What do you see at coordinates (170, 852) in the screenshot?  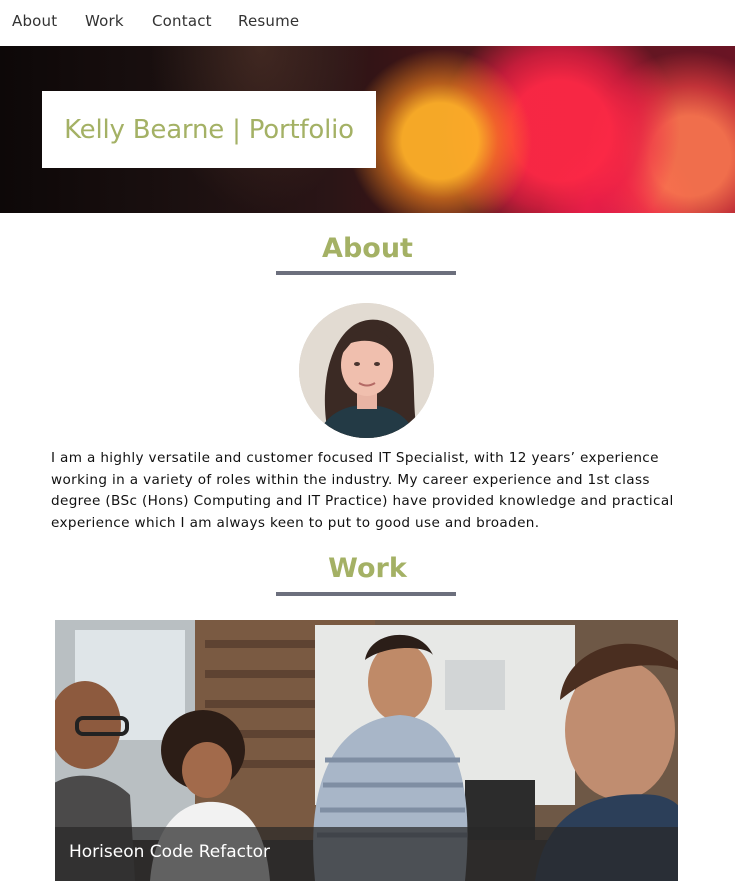 I see `project-title: Horiseon Code Refactor` at bounding box center [170, 852].